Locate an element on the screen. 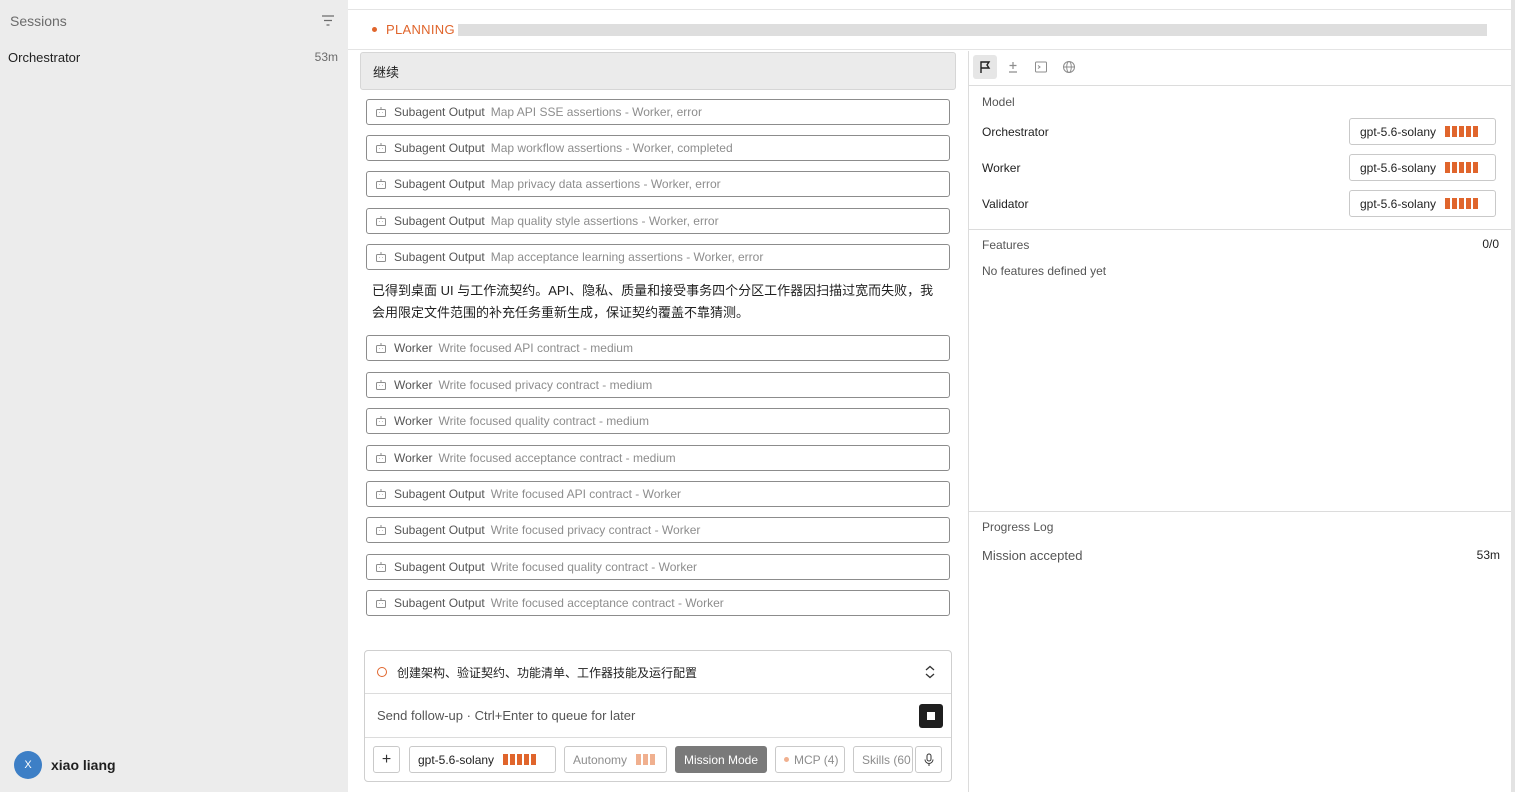  model-role: Worker is located at coordinates (1001, 168).